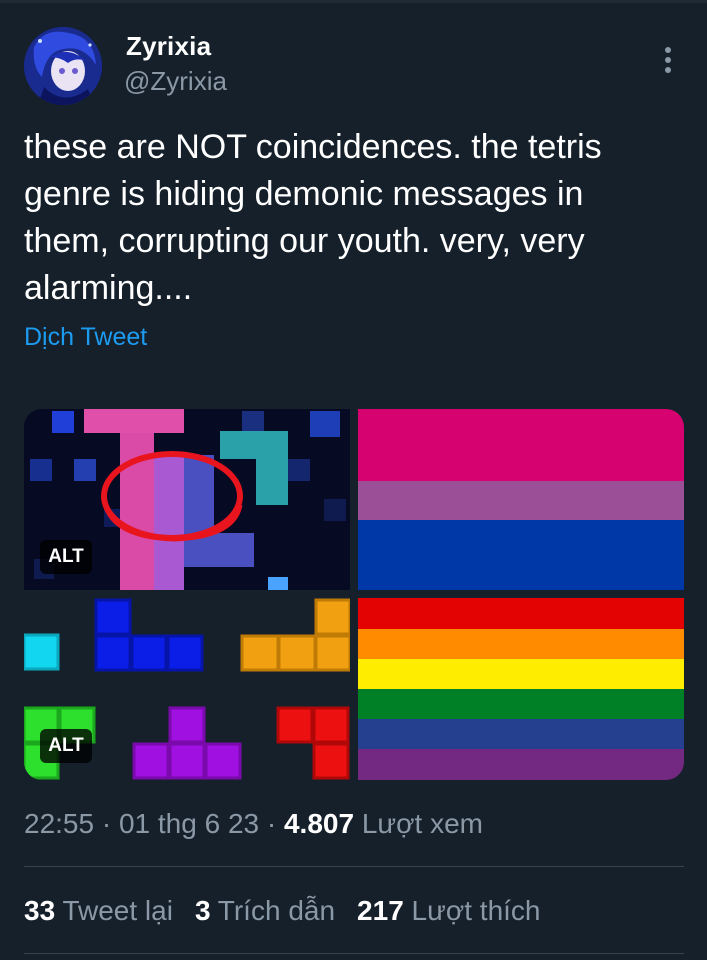  I want to click on tweet-date: 01 thg 6 23, so click(189, 823).